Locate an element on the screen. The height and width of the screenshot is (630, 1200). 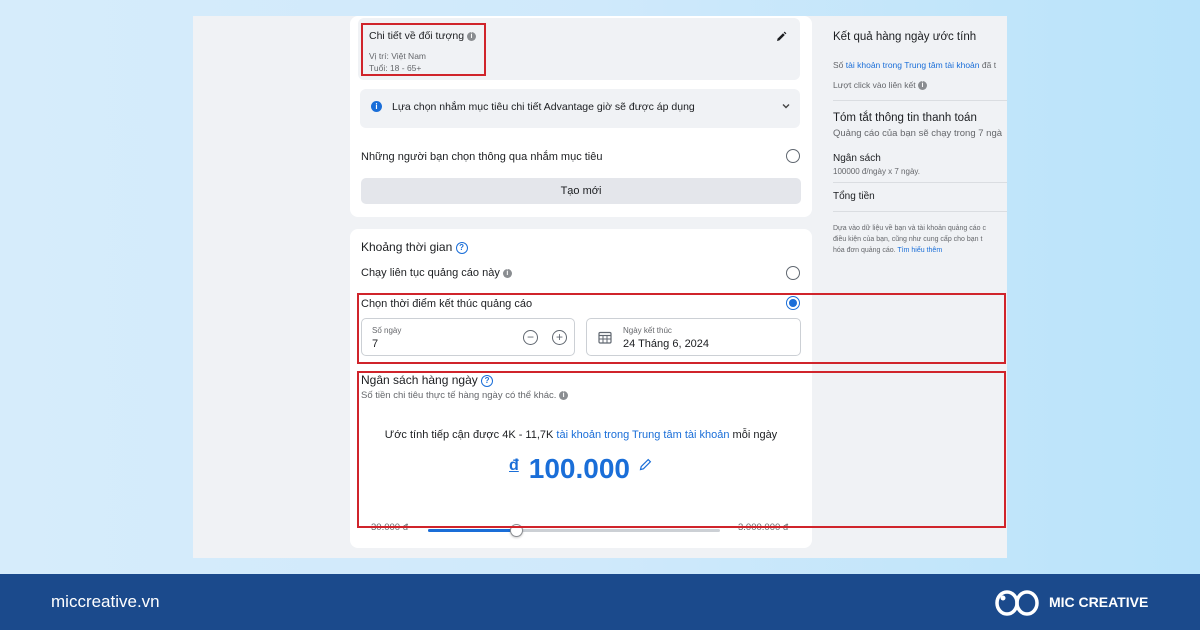
highlight-audience is located at coordinates (423, 49).